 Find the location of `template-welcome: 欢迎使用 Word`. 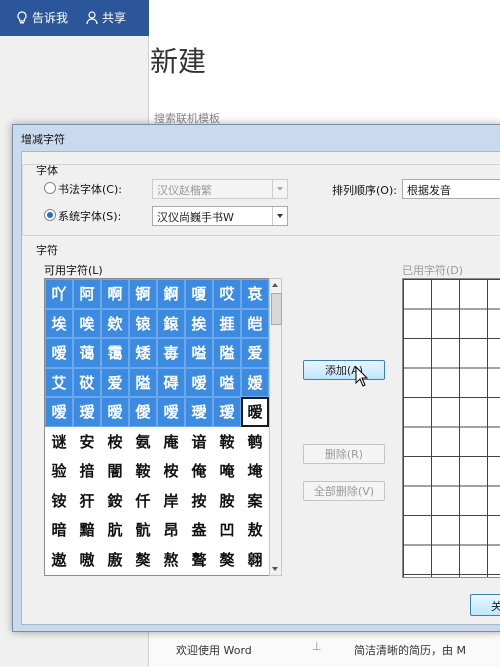

template-welcome: 欢迎使用 Word is located at coordinates (214, 650).